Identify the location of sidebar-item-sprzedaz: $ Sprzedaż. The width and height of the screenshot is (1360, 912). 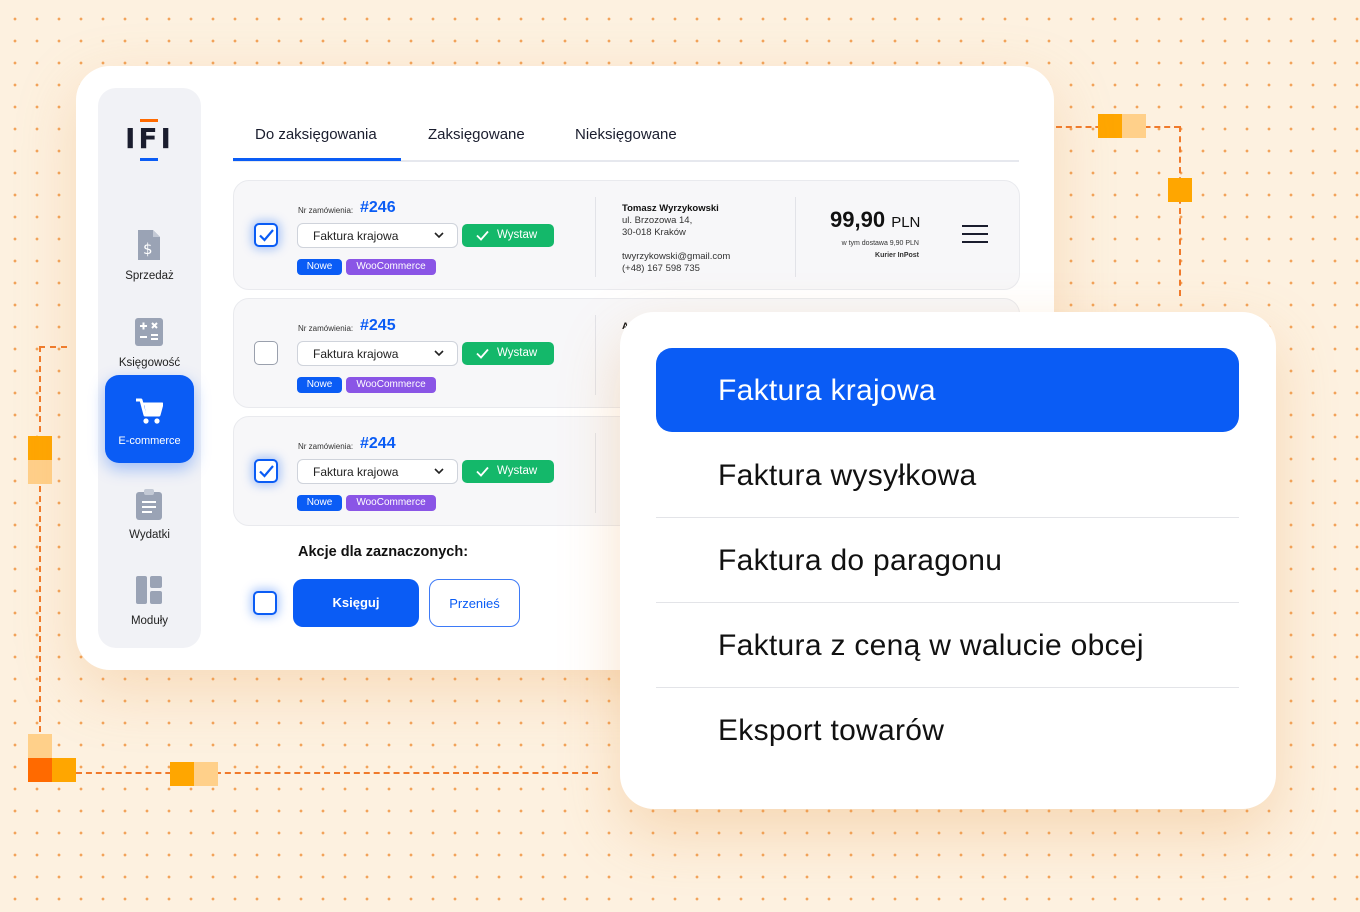
(149, 254).